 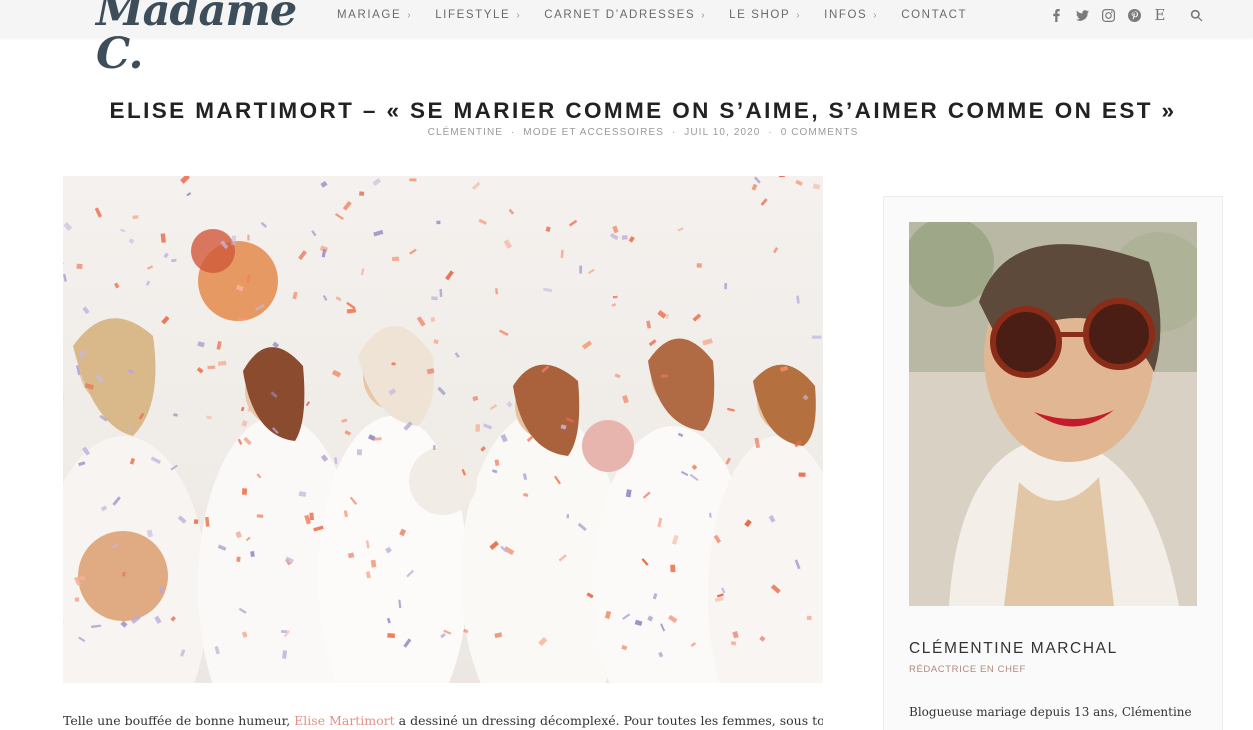 What do you see at coordinates (1134, 15) in the screenshot?
I see `pinterest-icon` at bounding box center [1134, 15].